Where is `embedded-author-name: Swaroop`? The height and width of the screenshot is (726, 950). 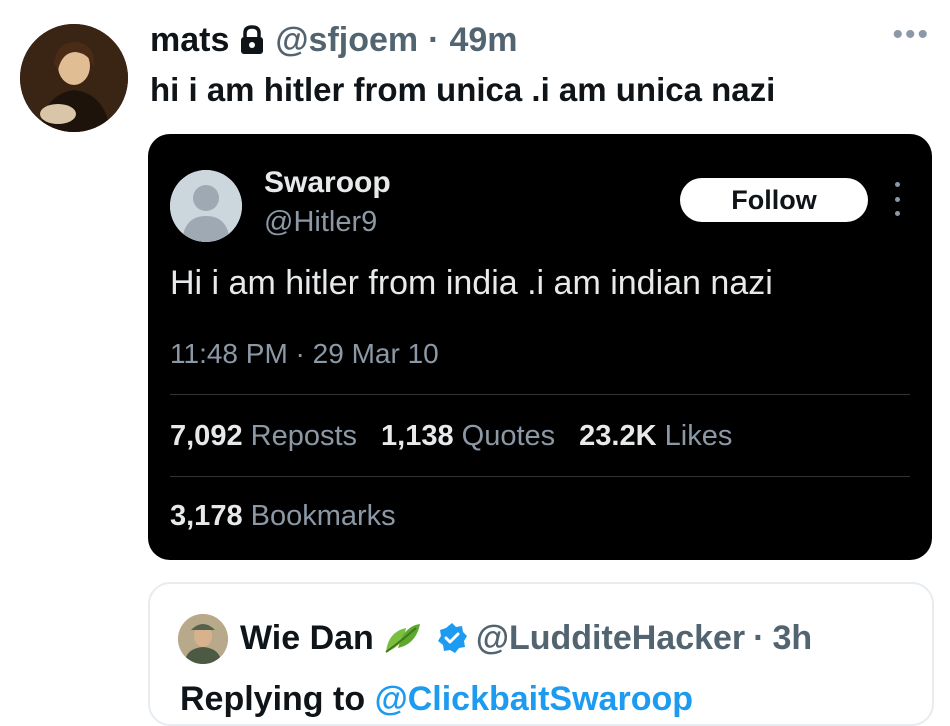
embedded-author-name: Swaroop is located at coordinates (327, 182).